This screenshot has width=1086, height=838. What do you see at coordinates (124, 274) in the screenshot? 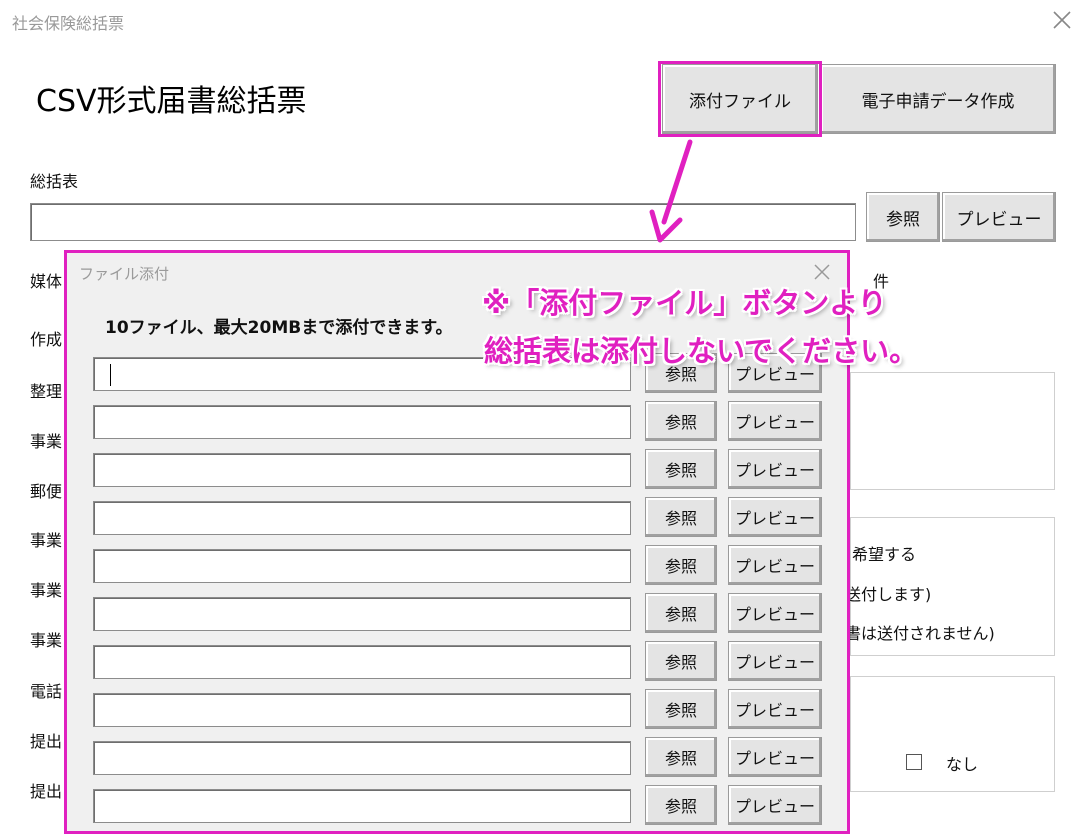
I see `dialog-title: ファイル添付` at bounding box center [124, 274].